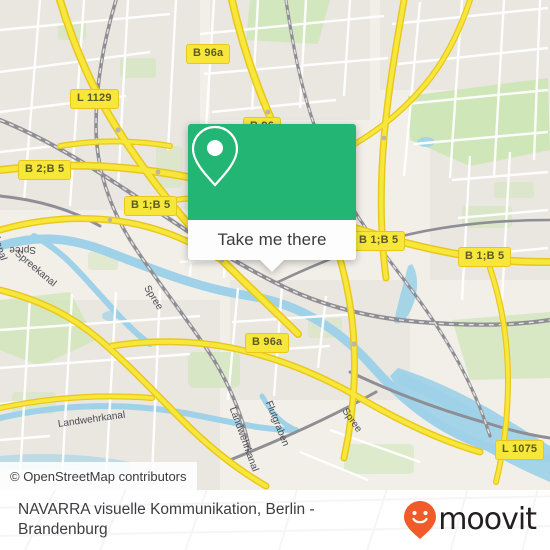 The width and height of the screenshot is (550, 550). Describe the element at coordinates (215, 156) in the screenshot. I see `map-pin-icon` at that location.